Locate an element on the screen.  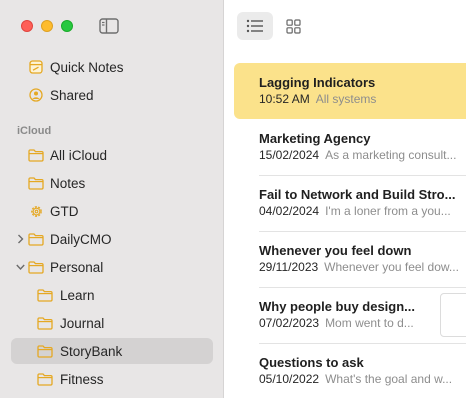
note-item-lagging-indicators: Lagging Indicators 10:52 AM All systems is located at coordinates (350, 91).